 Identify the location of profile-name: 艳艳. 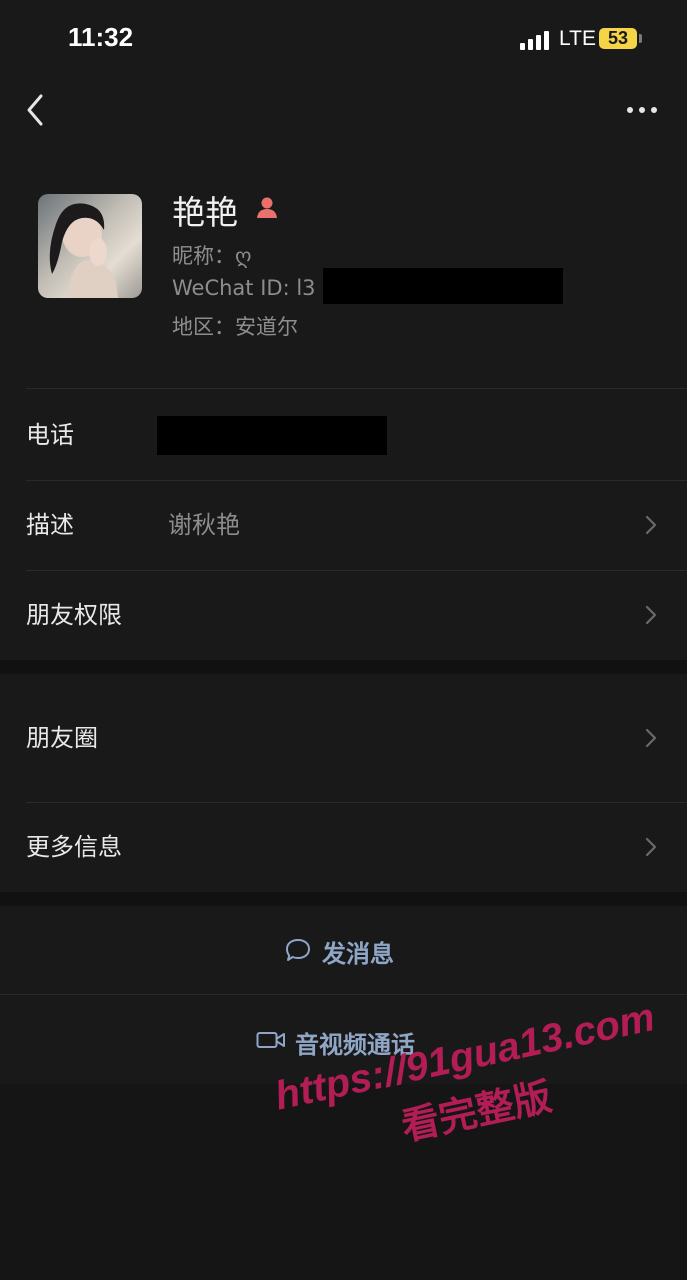
(205, 212).